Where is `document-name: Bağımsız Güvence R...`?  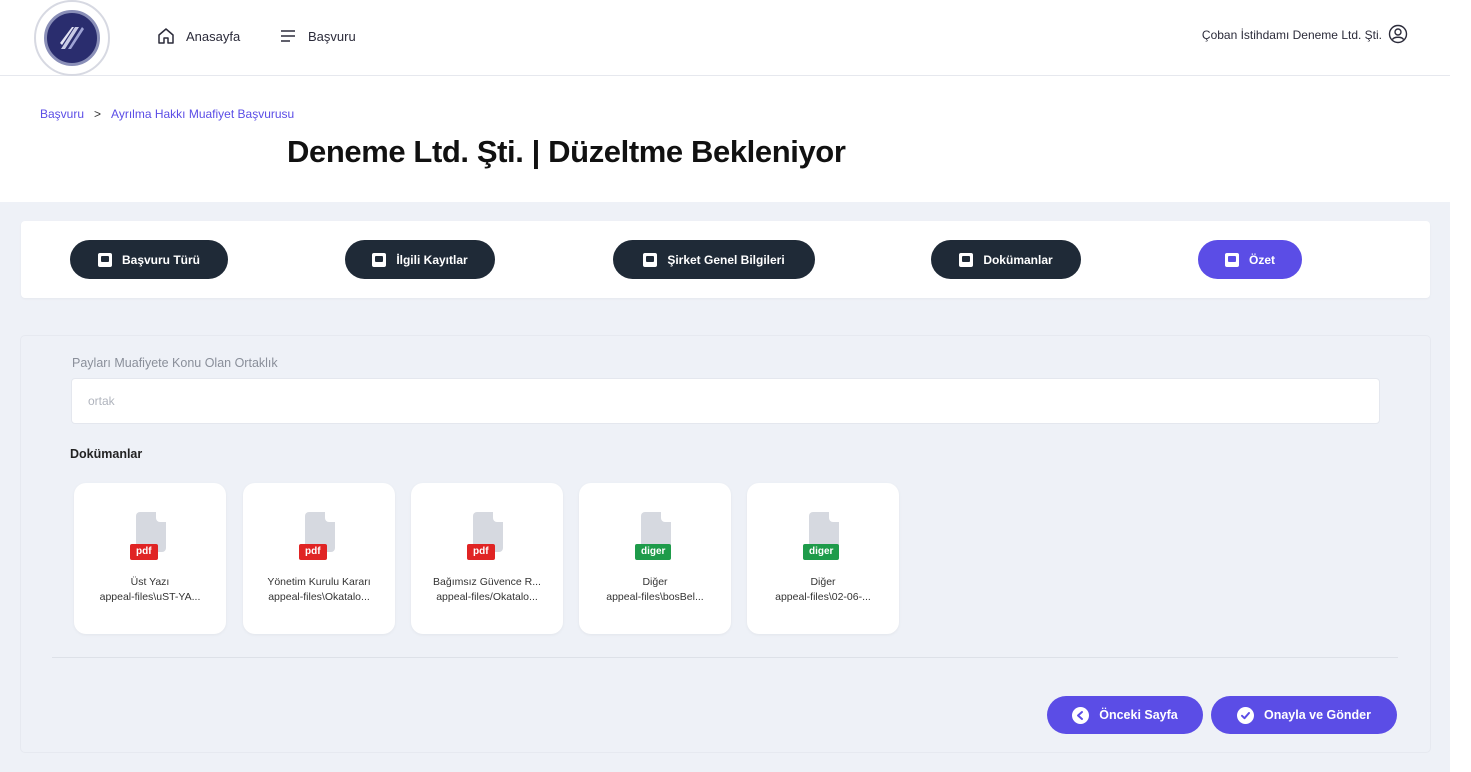
document-name: Bağımsız Güvence R... is located at coordinates (487, 582).